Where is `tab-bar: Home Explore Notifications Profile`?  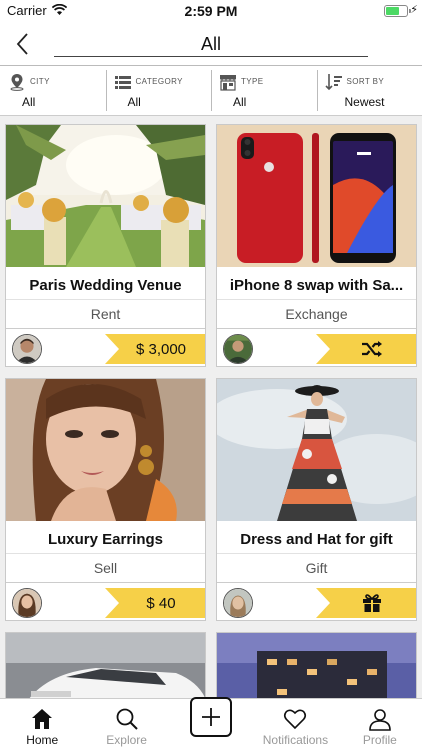 tab-bar: Home Explore Notifications Profile is located at coordinates (211, 723).